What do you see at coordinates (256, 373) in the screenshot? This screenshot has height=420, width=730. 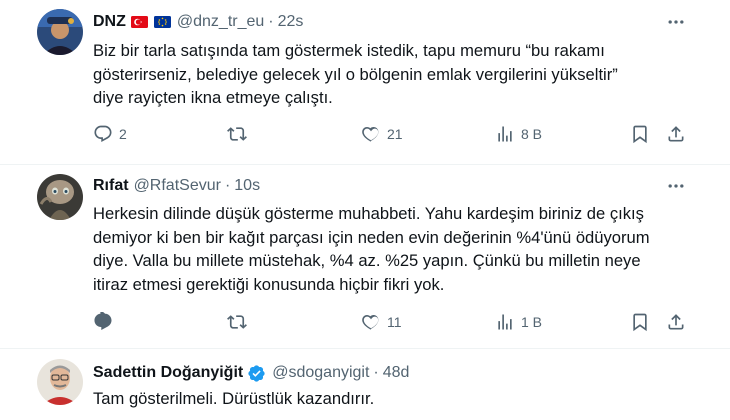 I see `verified-badge-icon` at bounding box center [256, 373].